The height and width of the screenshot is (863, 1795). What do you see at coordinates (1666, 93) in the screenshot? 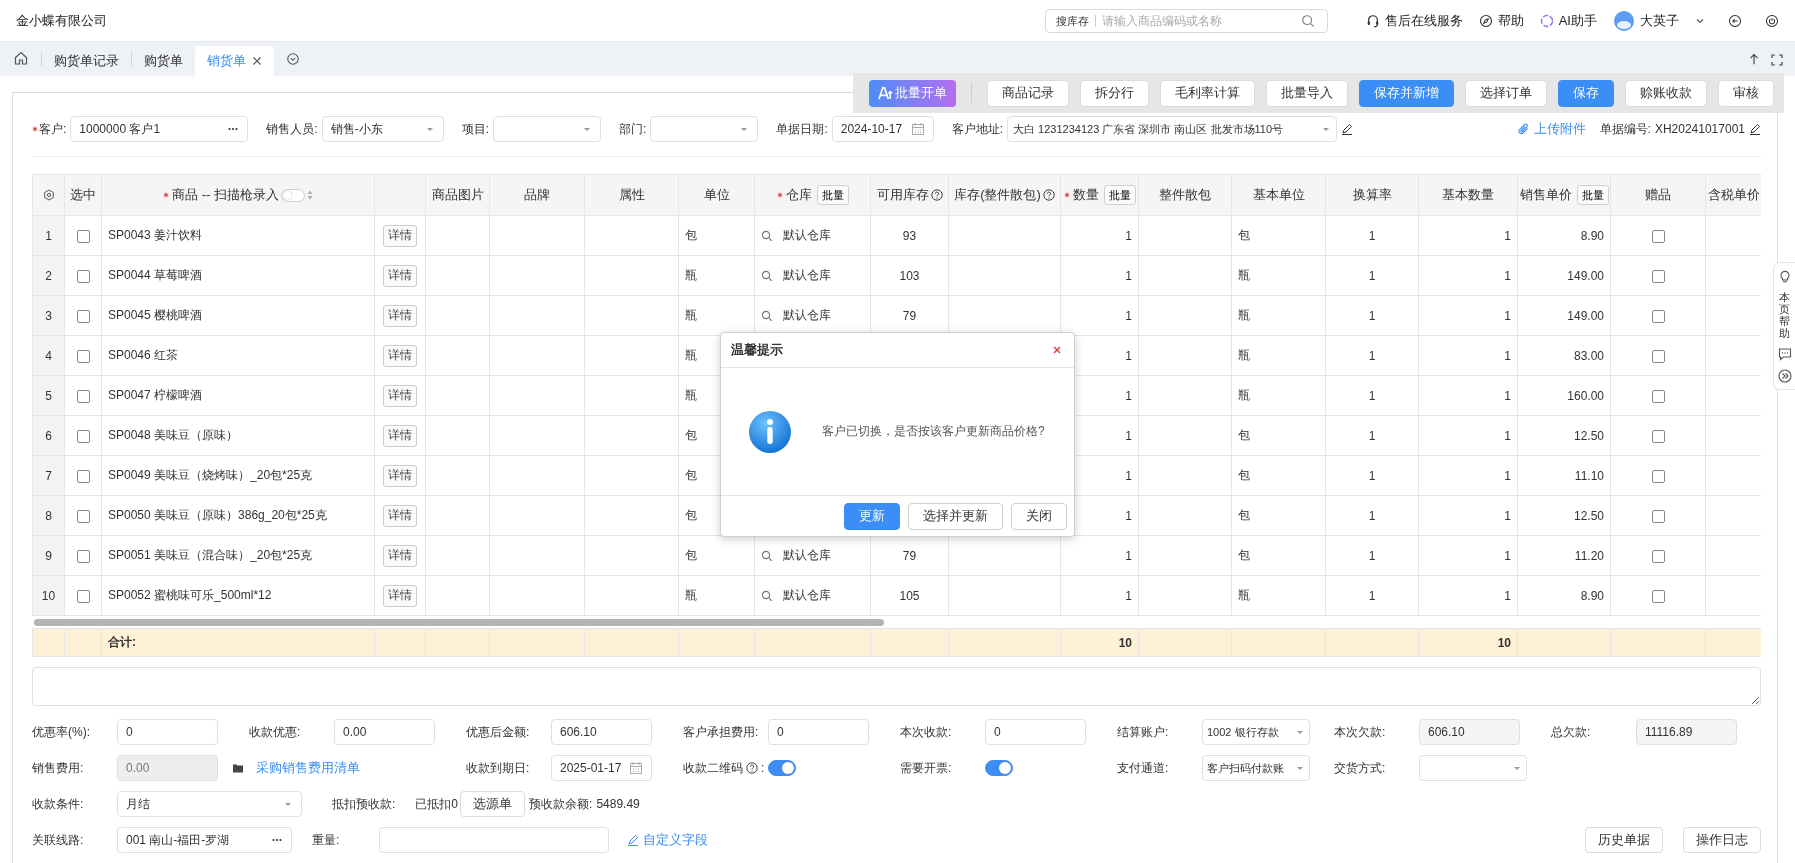
I see `toolbar-button: 赊账收款` at bounding box center [1666, 93].